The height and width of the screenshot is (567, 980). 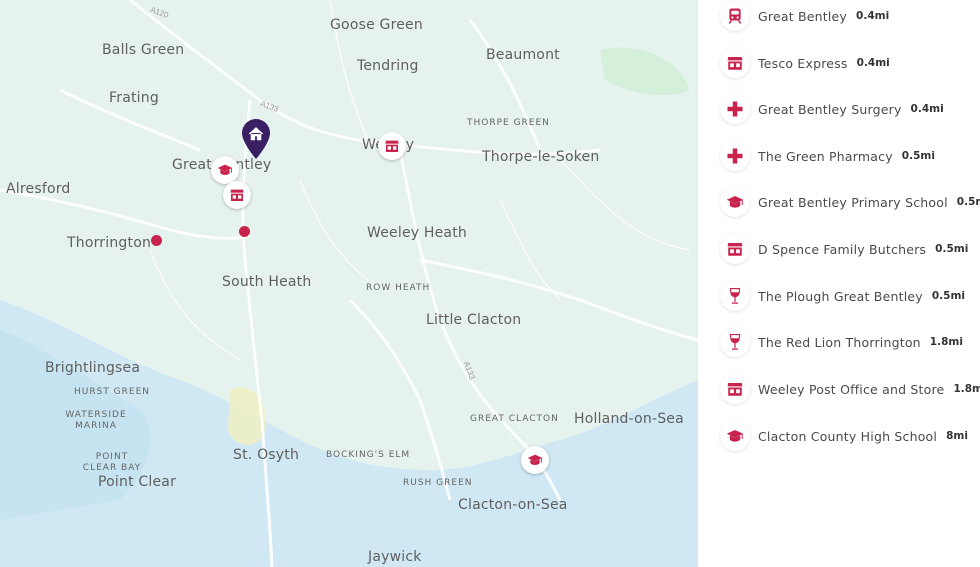 I want to click on list-item: Great Bentley Surgery 0.4mi, so click(x=832, y=109).